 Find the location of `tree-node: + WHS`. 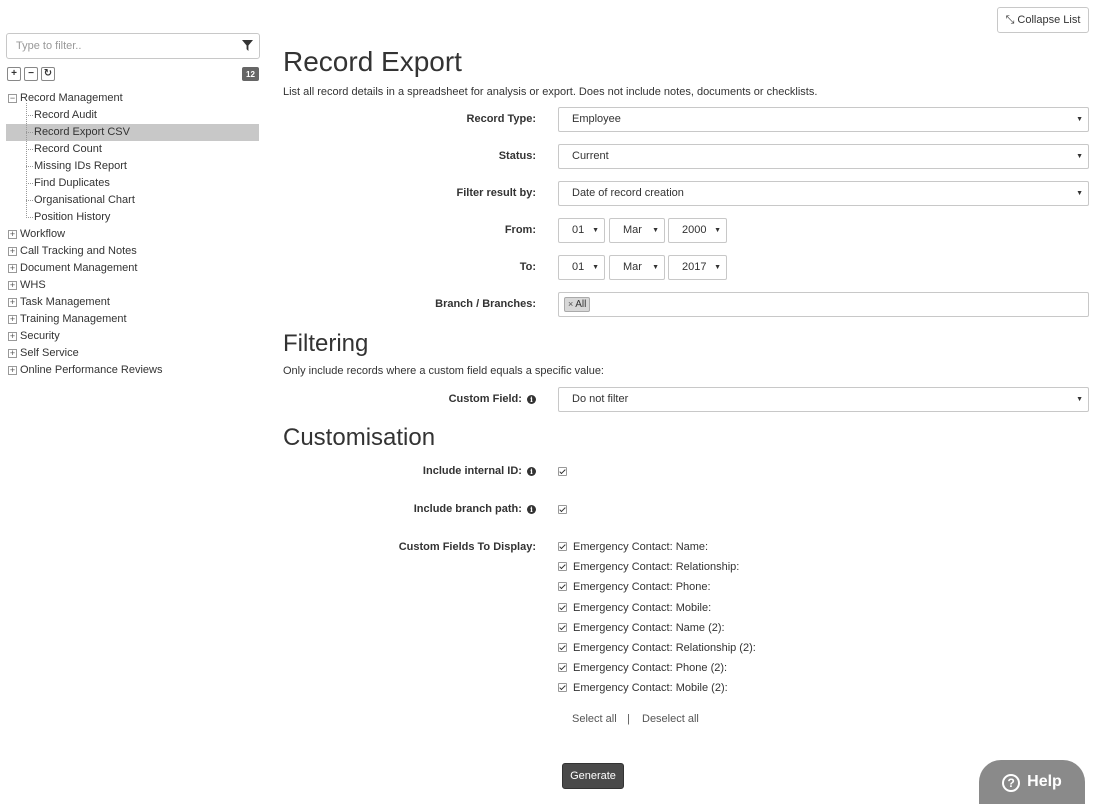

tree-node: + WHS is located at coordinates (132, 285).